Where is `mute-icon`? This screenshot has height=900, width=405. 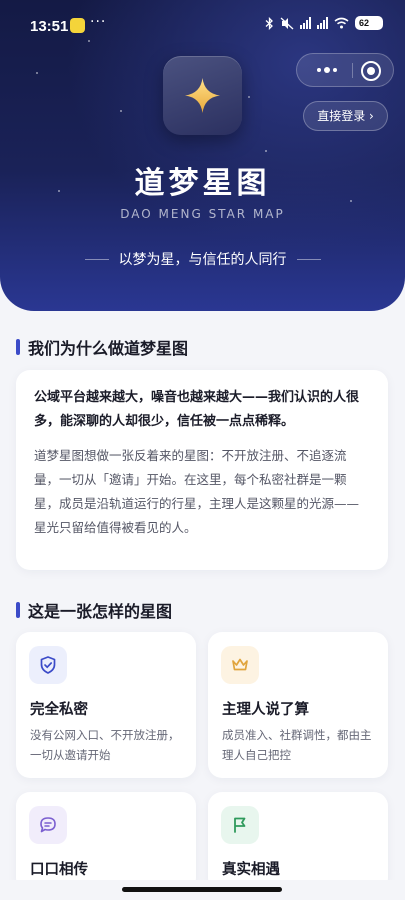
mute-icon is located at coordinates (287, 23).